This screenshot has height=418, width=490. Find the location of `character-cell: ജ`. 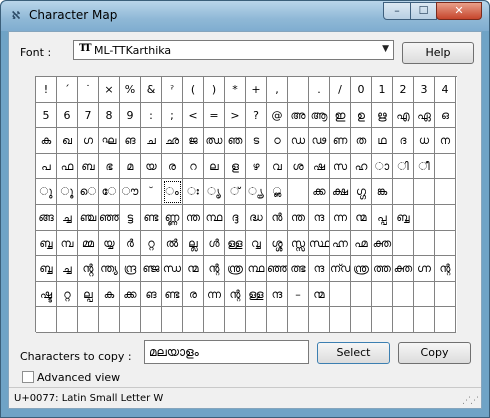

character-cell: ജ is located at coordinates (193, 141).